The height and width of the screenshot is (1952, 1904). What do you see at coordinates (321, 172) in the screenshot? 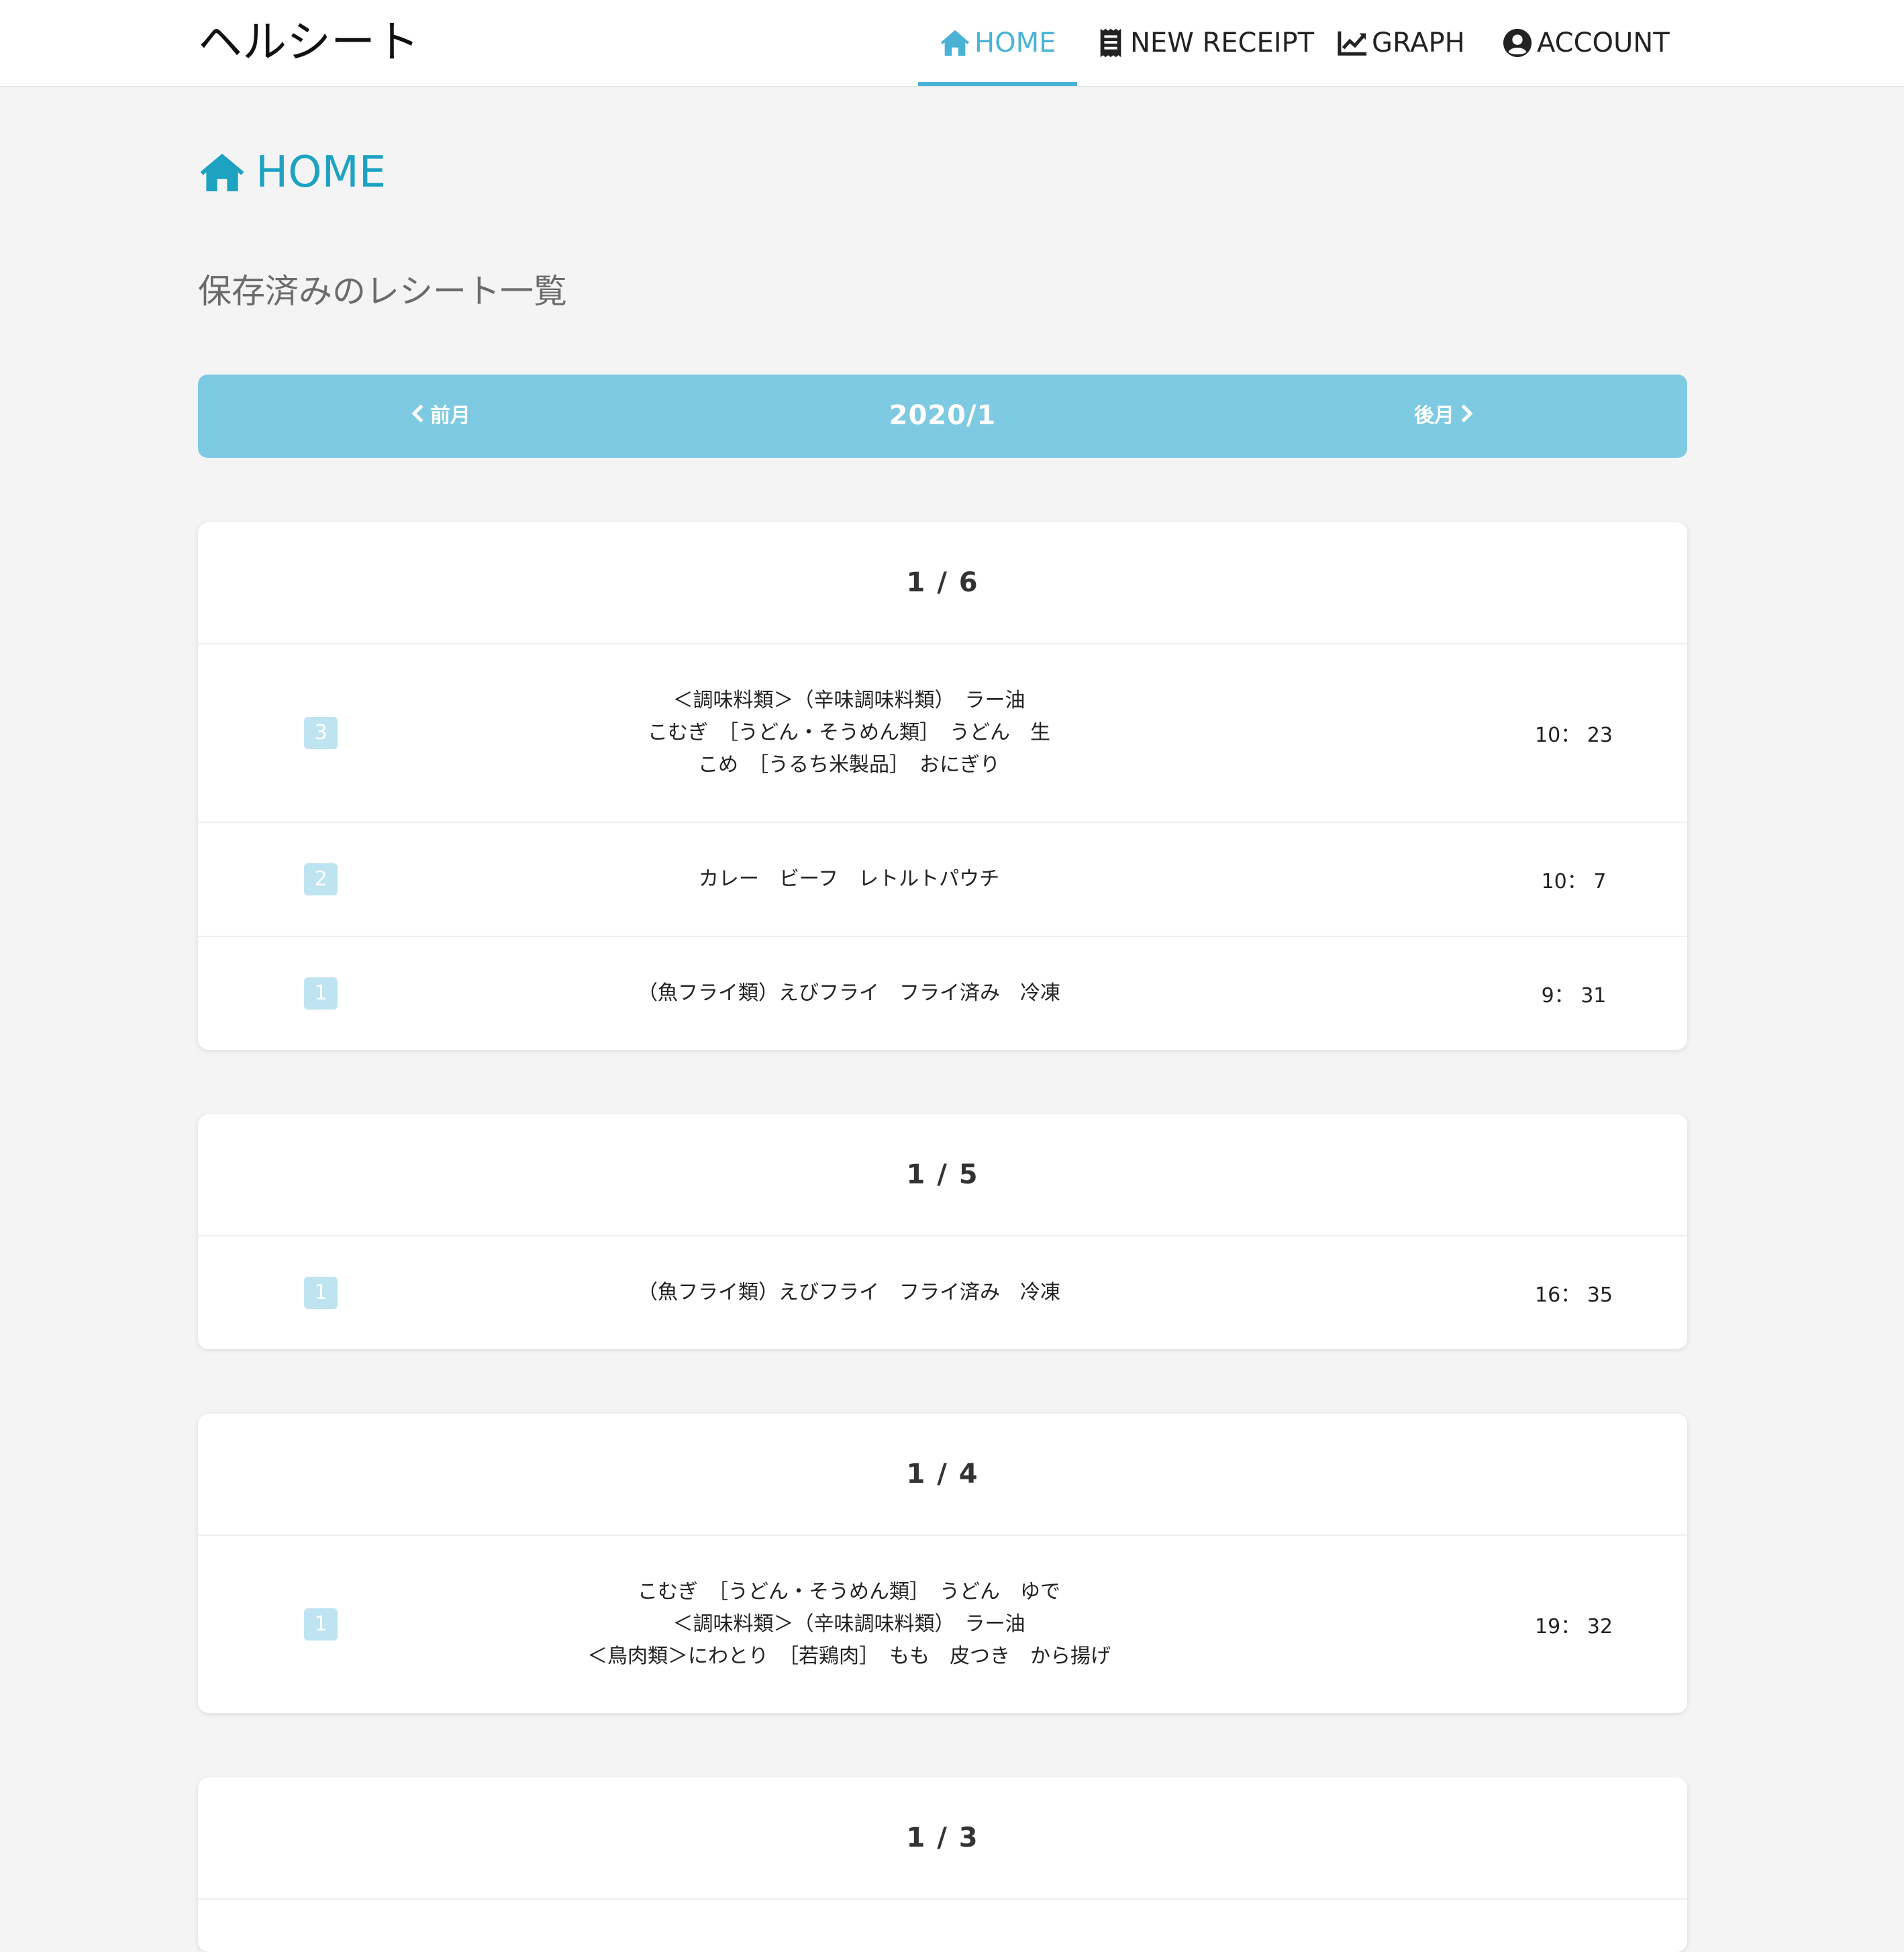
I see `page-title-text: HOME` at bounding box center [321, 172].